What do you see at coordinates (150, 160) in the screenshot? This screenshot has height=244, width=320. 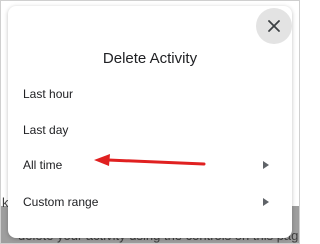 I see `red-arrow-annotation` at bounding box center [150, 160].